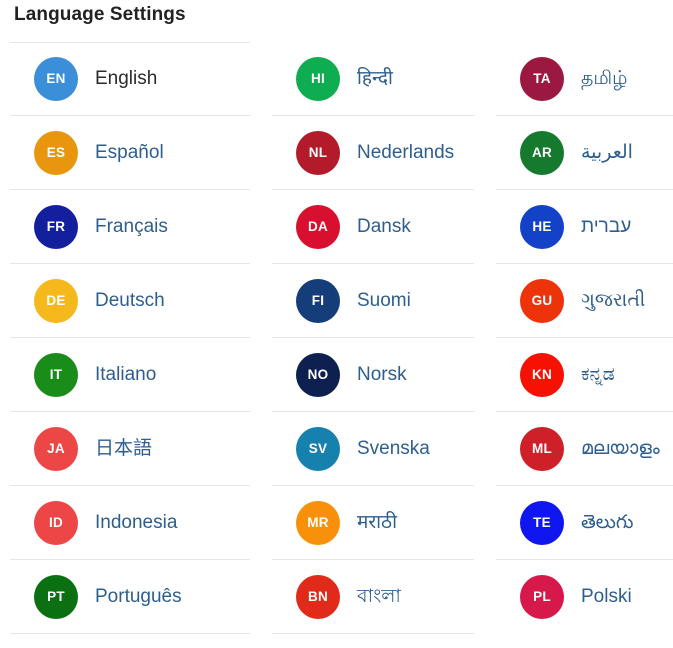  What do you see at coordinates (318, 78) in the screenshot?
I see `language-code-badge: HI` at bounding box center [318, 78].